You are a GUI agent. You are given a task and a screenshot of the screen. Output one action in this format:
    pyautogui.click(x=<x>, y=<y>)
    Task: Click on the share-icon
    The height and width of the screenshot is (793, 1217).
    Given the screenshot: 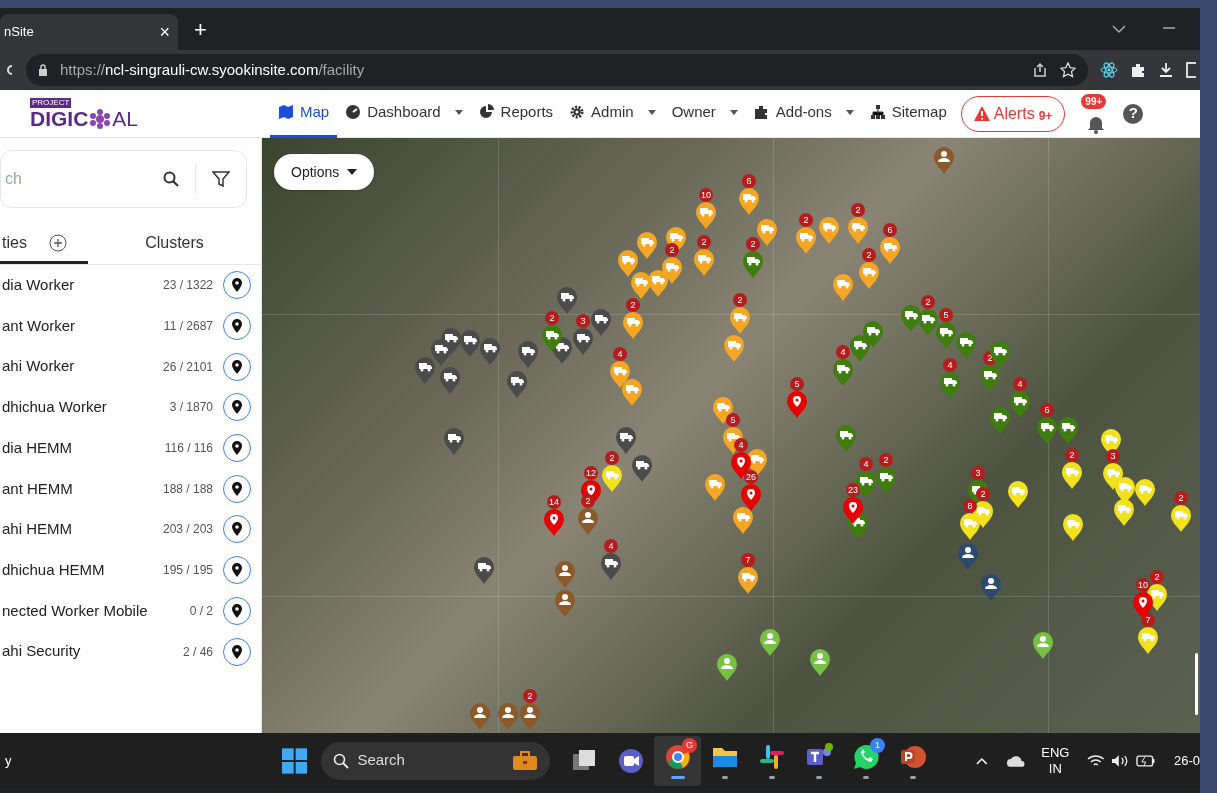 What is the action you would take?
    pyautogui.click(x=1040, y=70)
    